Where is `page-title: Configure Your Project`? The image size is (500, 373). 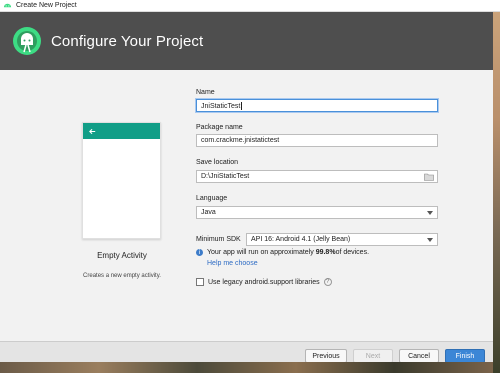
page-title: Configure Your Project is located at coordinates (127, 41).